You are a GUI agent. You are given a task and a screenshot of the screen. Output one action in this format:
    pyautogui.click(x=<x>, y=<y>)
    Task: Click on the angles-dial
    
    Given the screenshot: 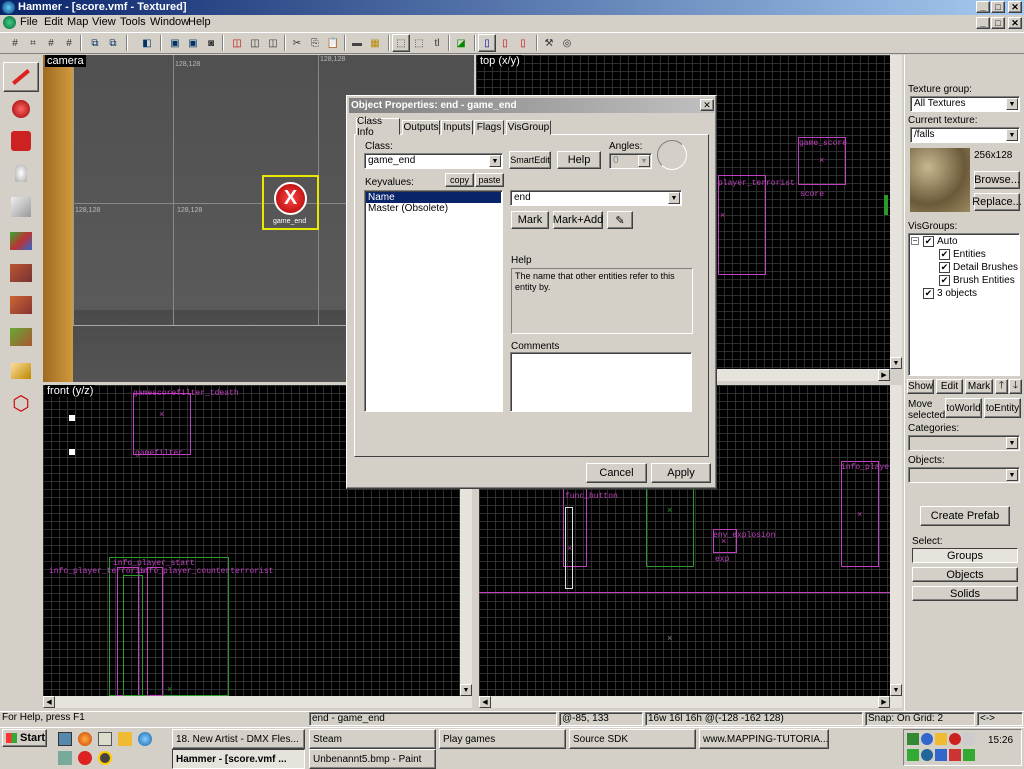 What is the action you would take?
    pyautogui.click(x=672, y=155)
    